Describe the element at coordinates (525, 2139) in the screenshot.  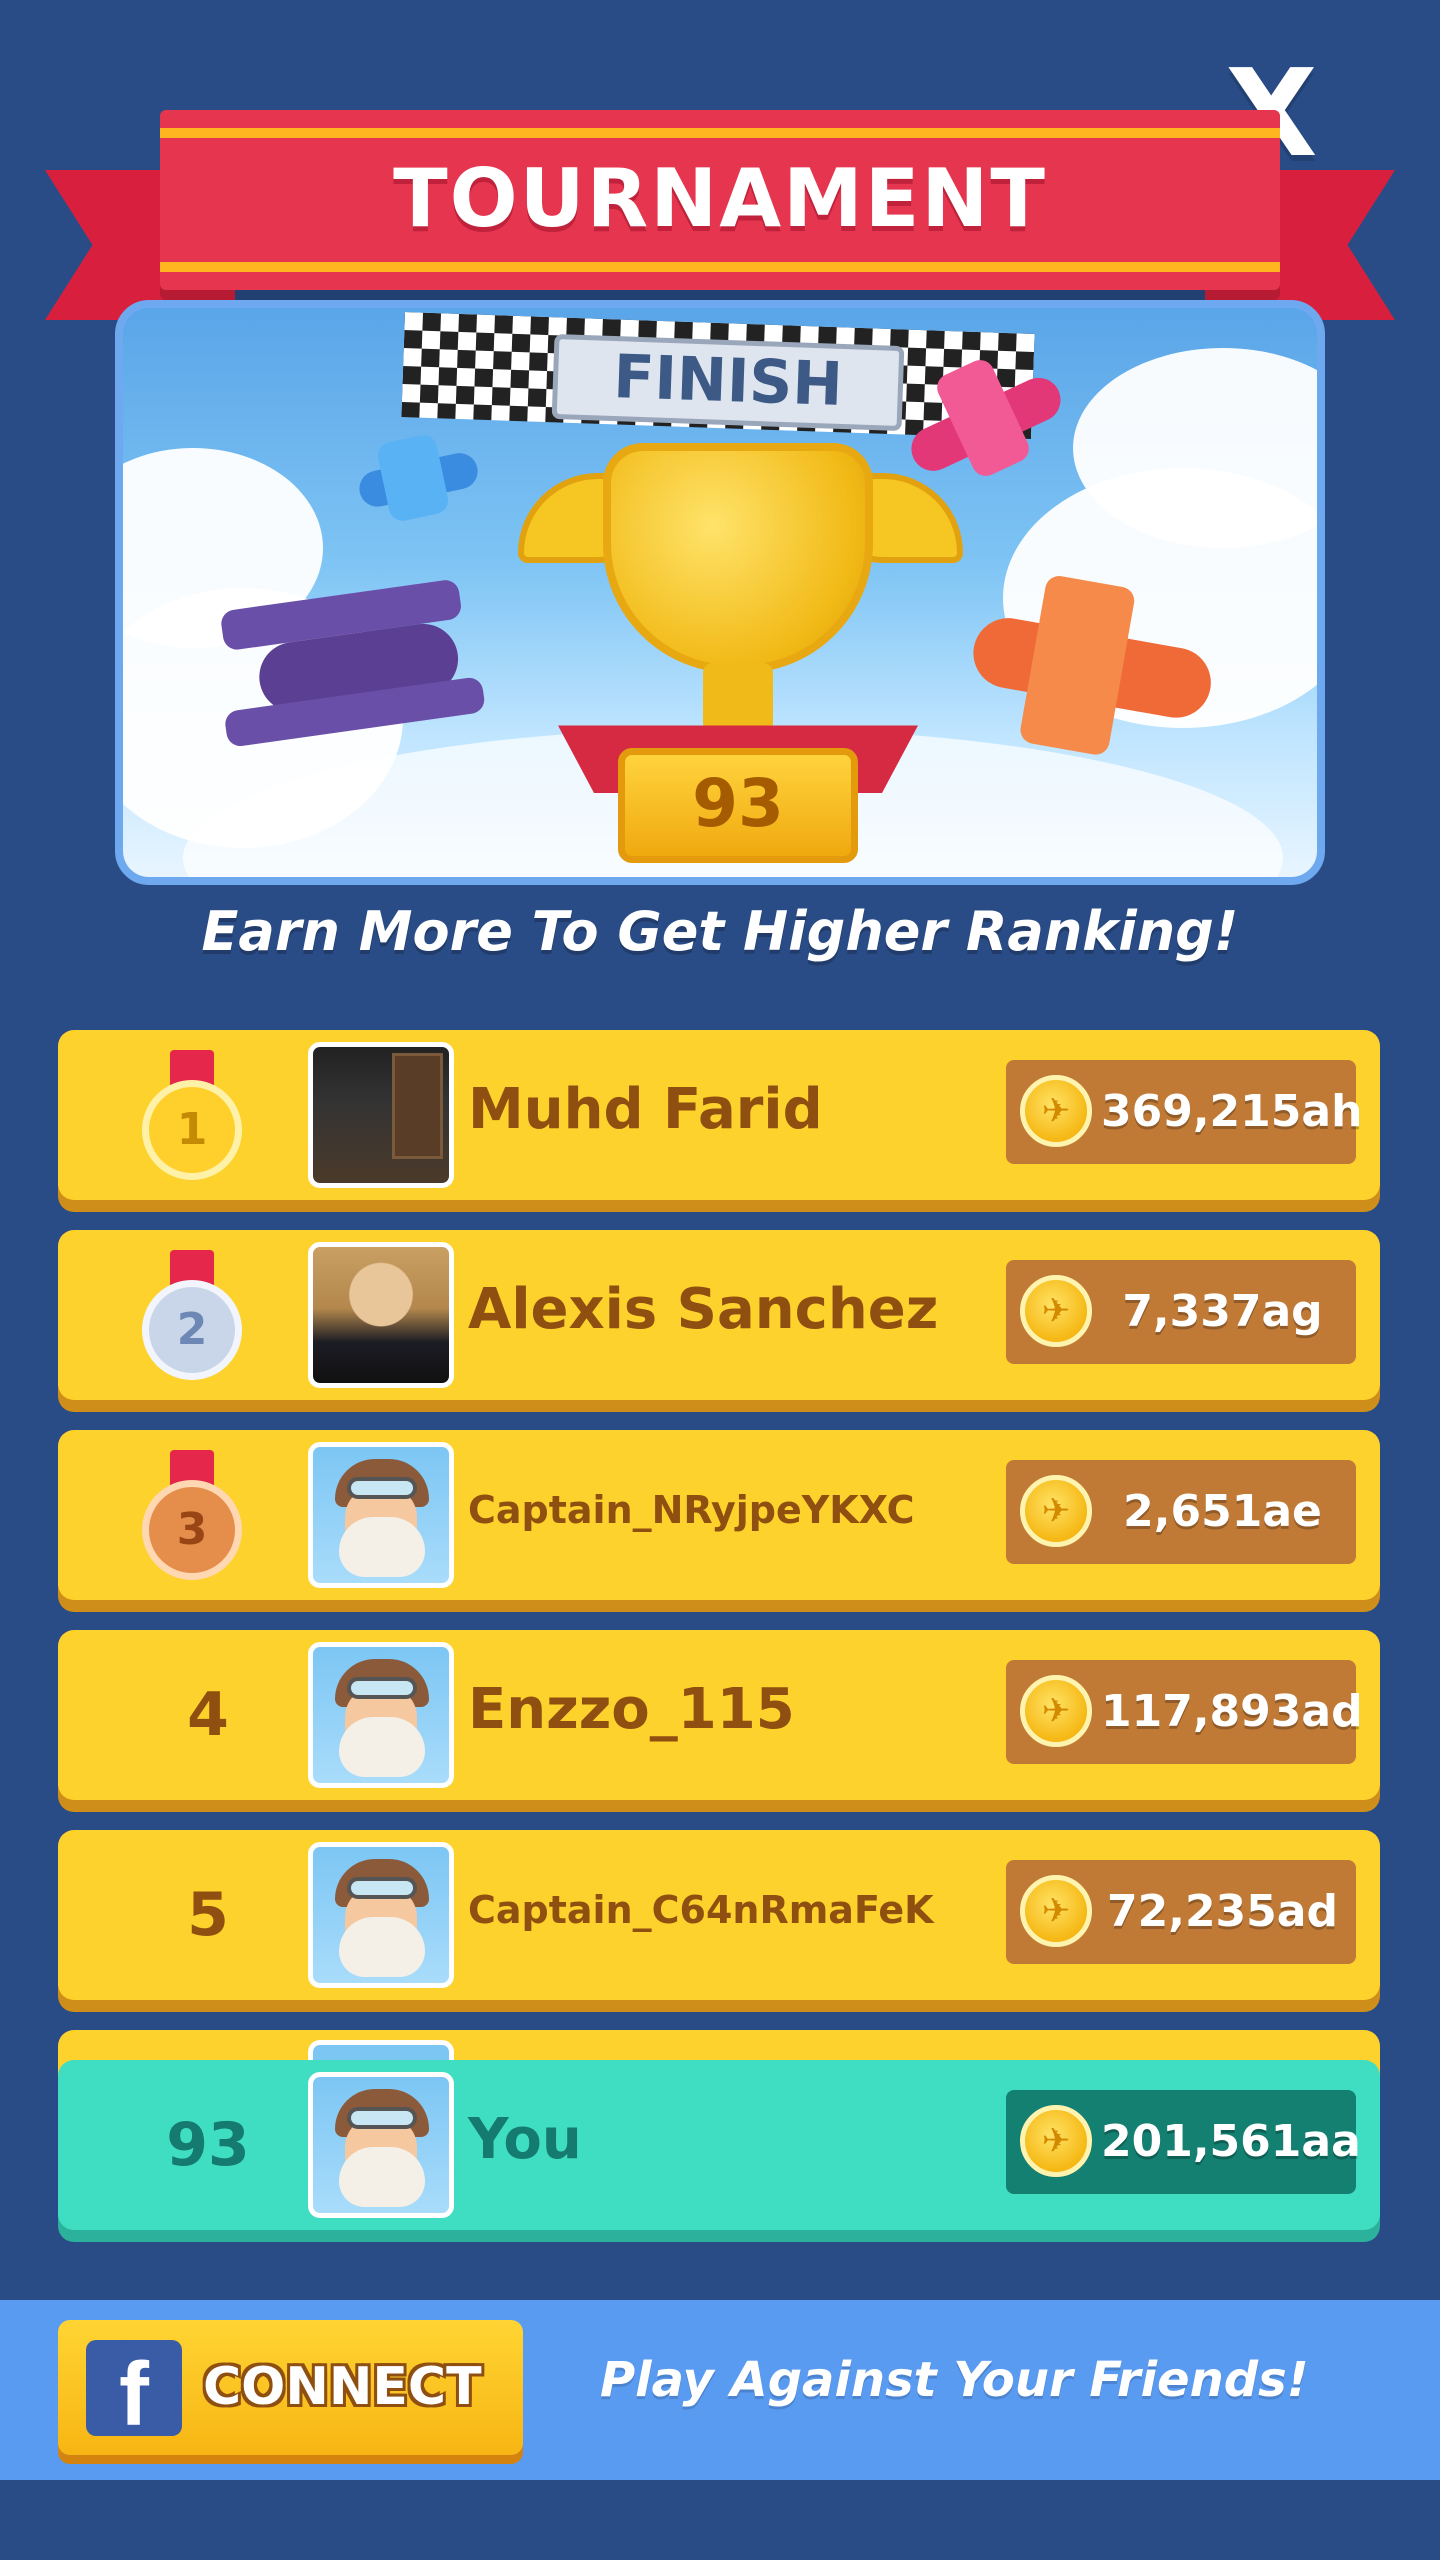
I see `player-name: You` at that location.